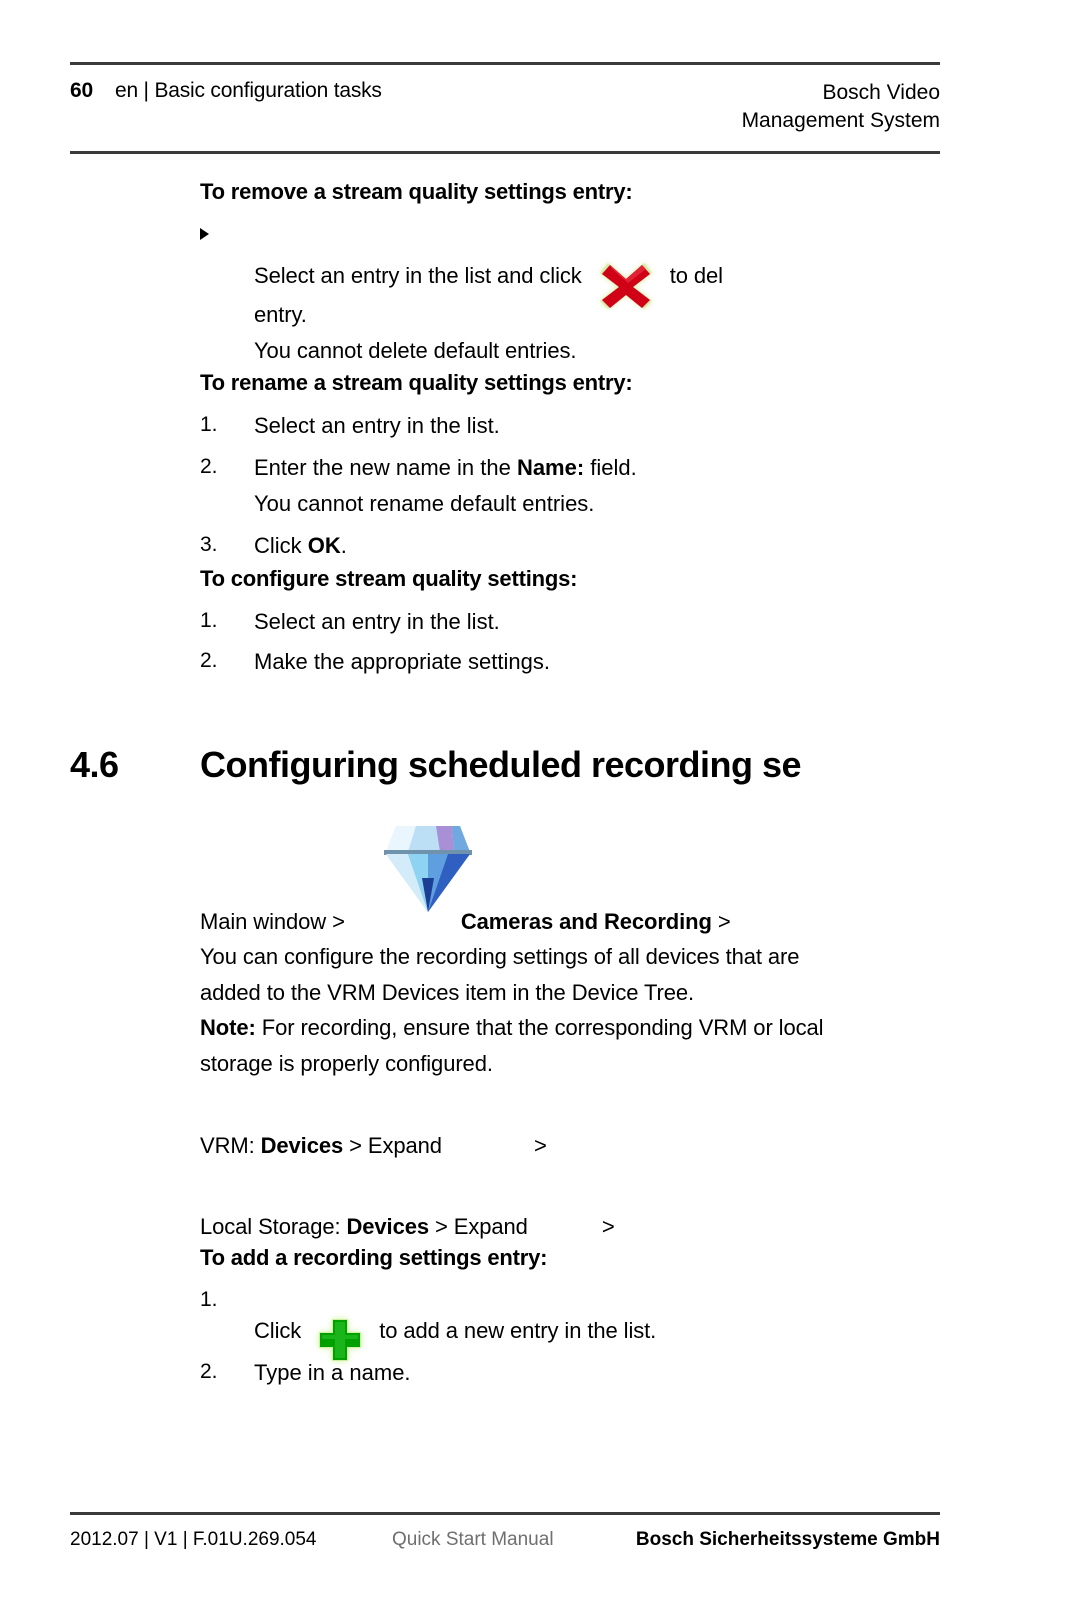 Image resolution: width=1080 pixels, height=1619 pixels. What do you see at coordinates (281, 545) in the screenshot?
I see `list-item-text-before: Click` at bounding box center [281, 545].